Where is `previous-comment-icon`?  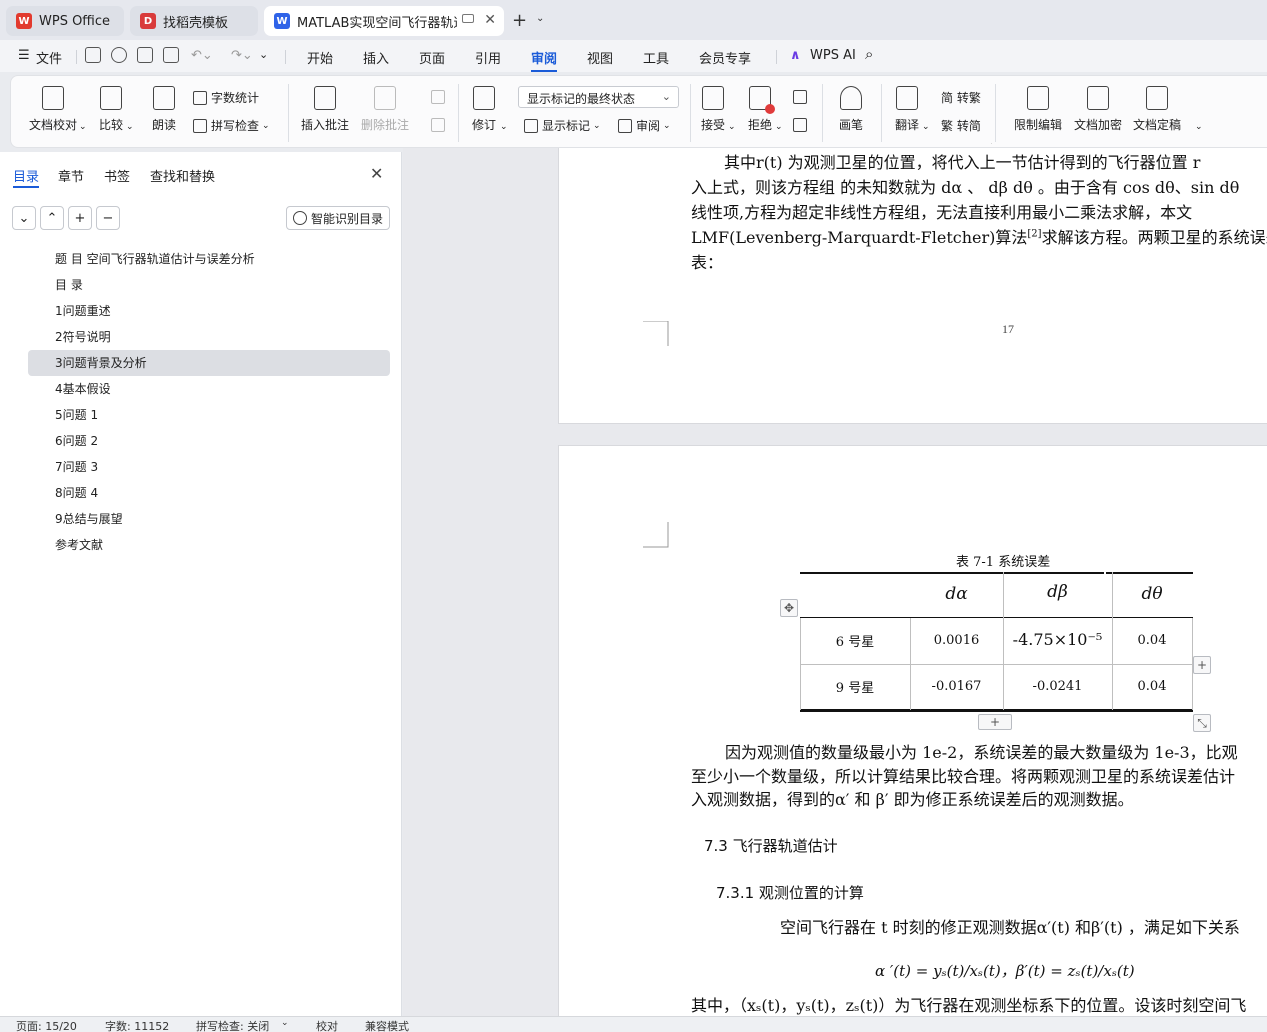 previous-comment-icon is located at coordinates (438, 97).